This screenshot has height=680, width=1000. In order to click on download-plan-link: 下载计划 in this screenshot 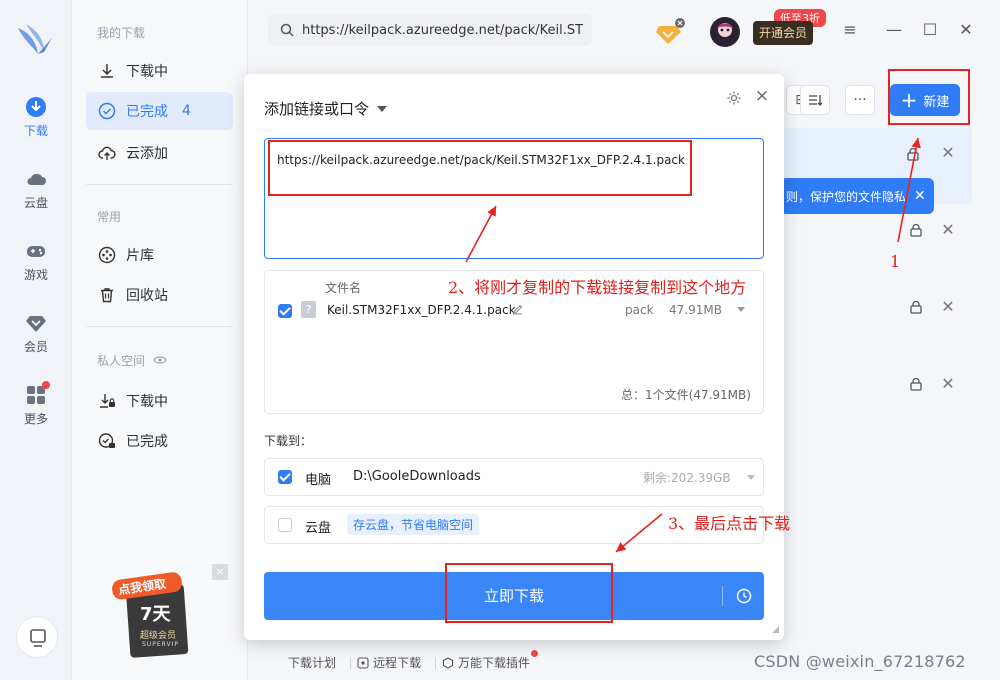, I will do `click(312, 662)`.